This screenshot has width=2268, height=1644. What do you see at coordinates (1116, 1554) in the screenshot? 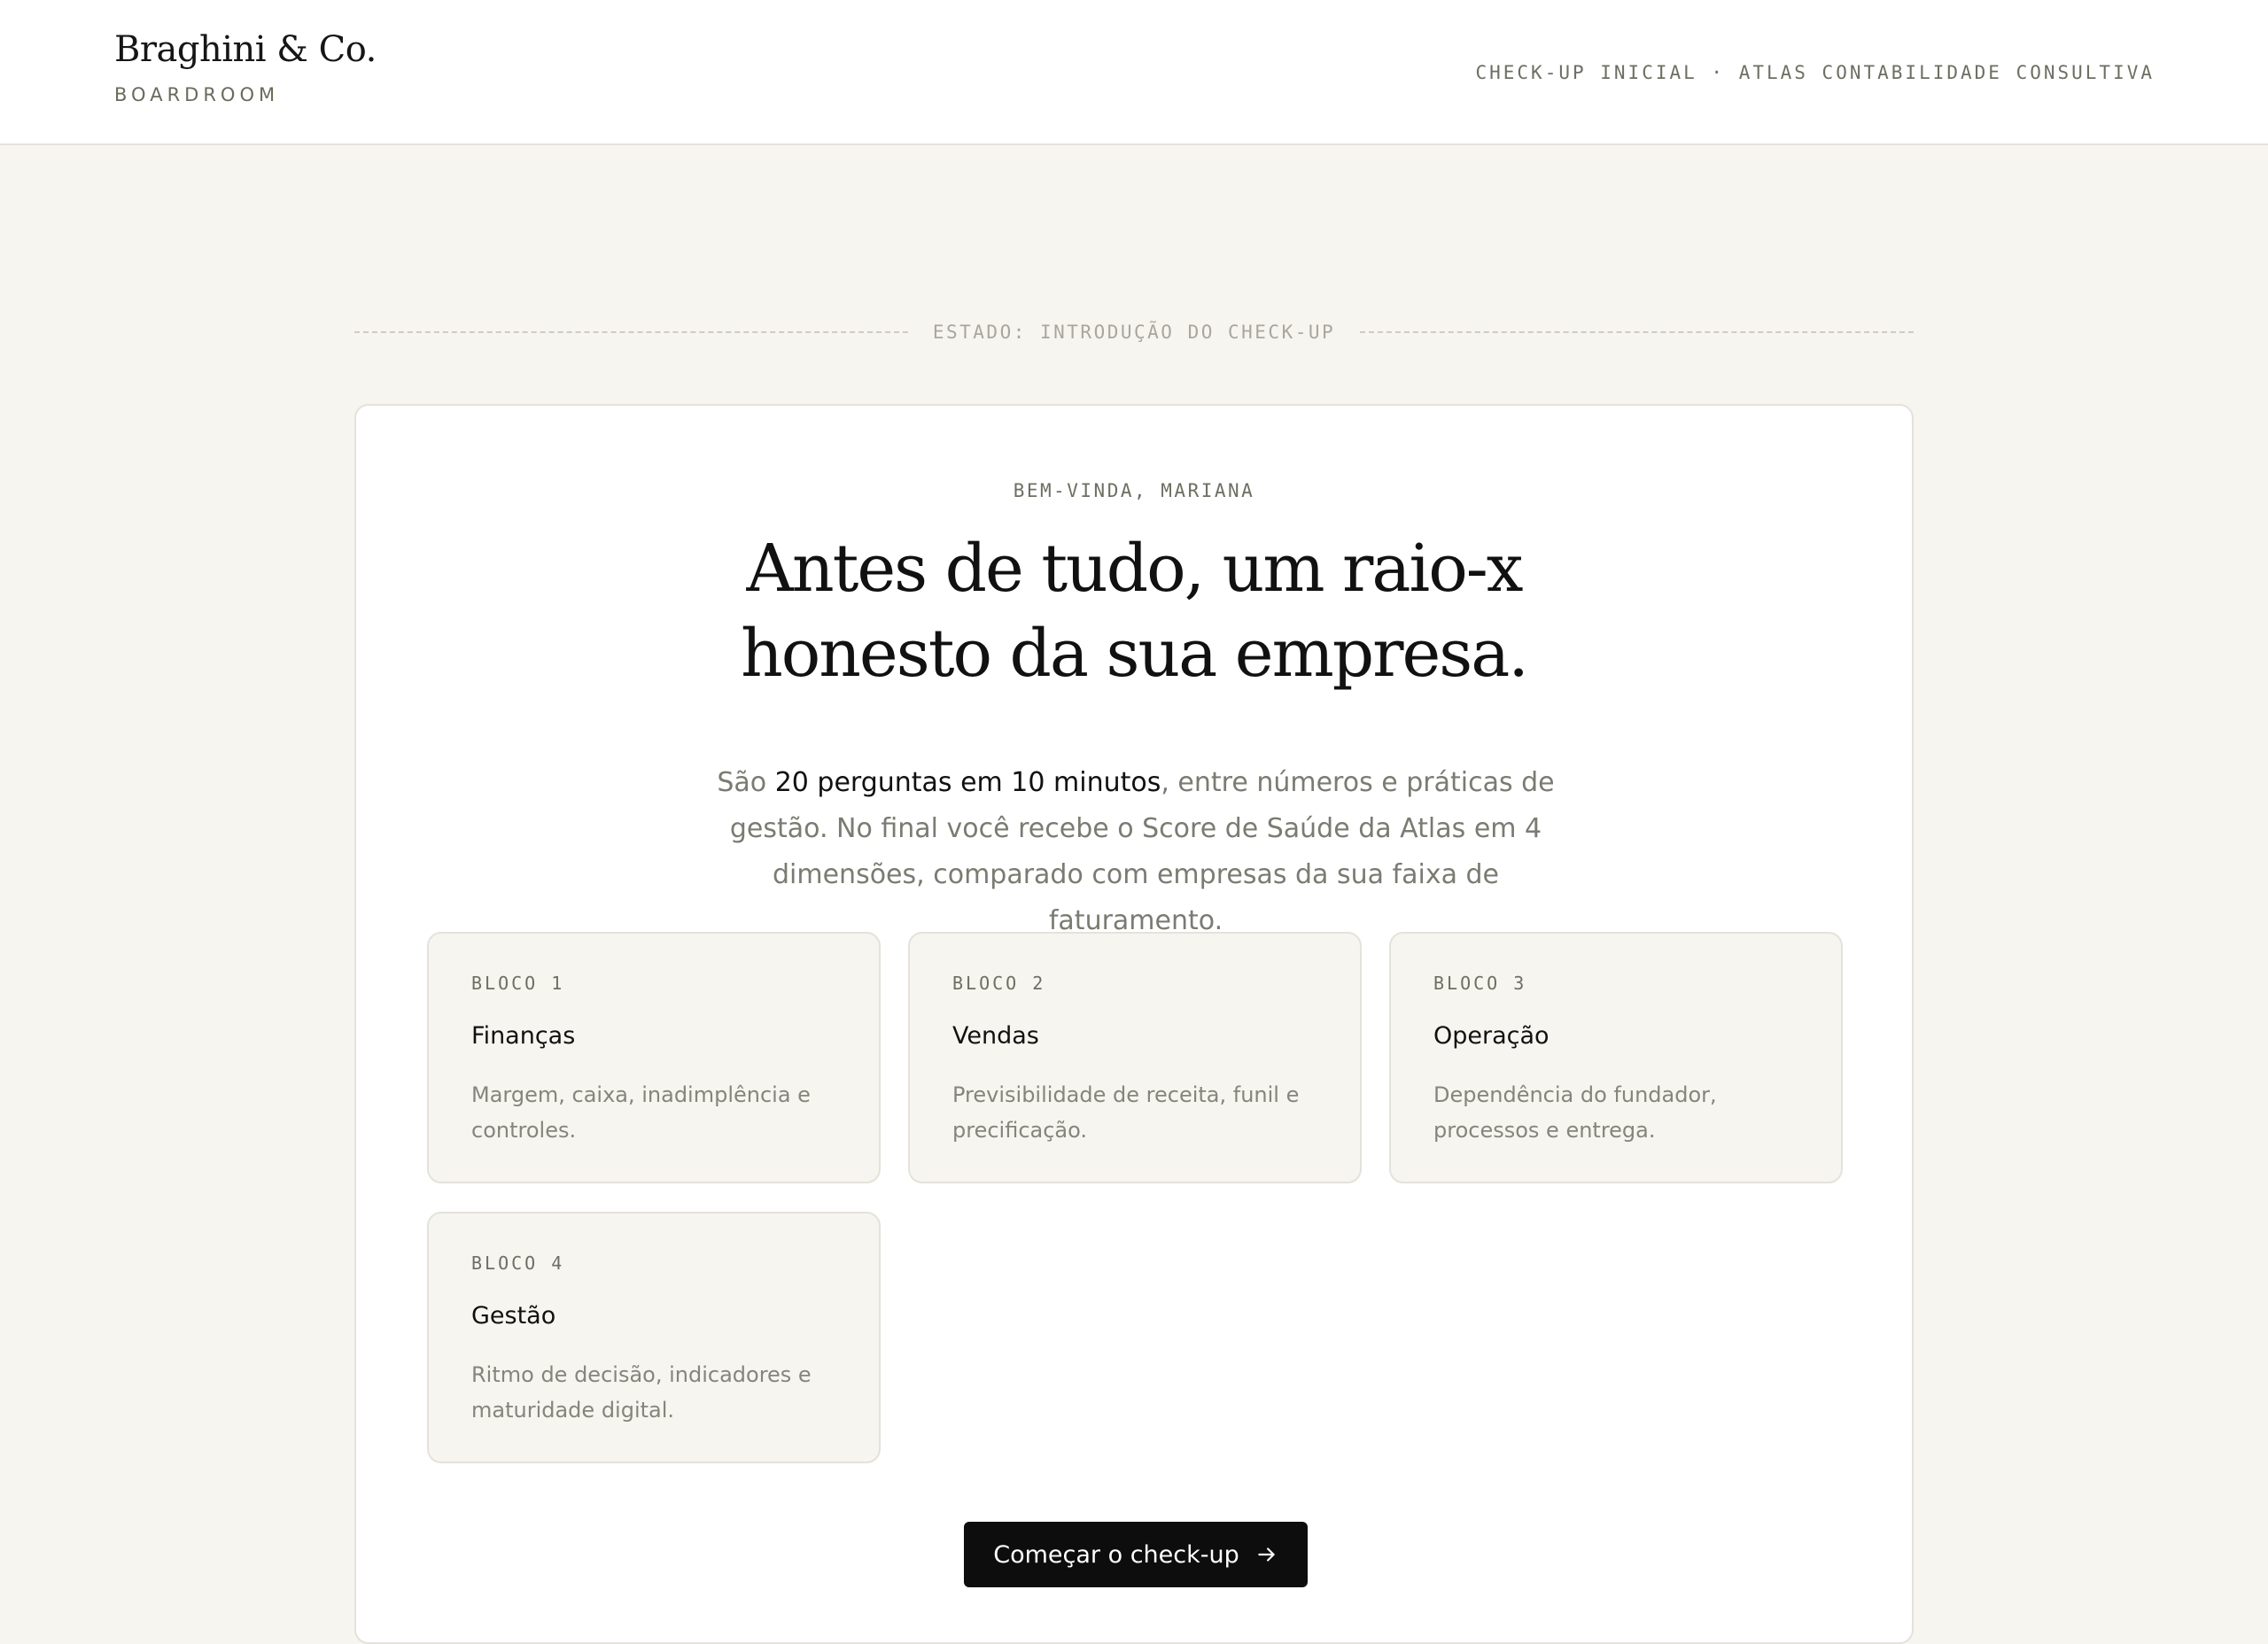
I see `start-checkup-label: Começar o check-up` at bounding box center [1116, 1554].